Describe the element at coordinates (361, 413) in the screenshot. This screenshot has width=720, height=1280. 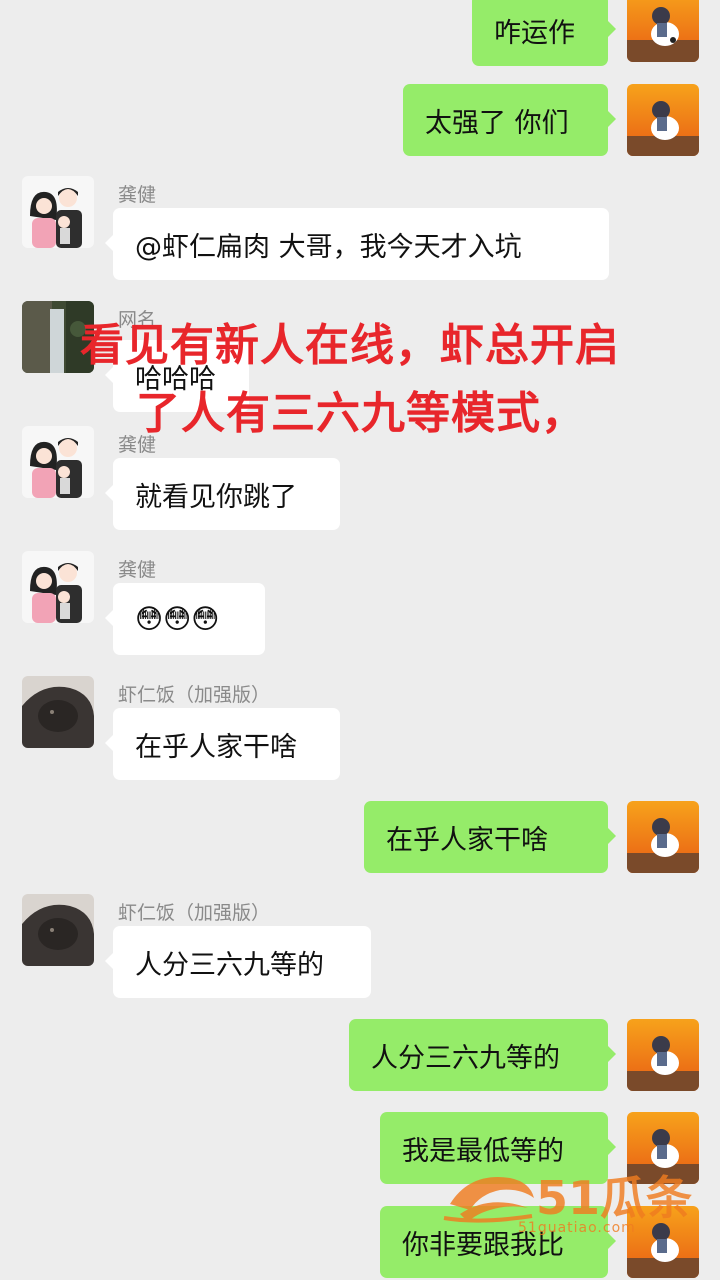
I see `caption-line: 了人有三六九等模式，` at that location.